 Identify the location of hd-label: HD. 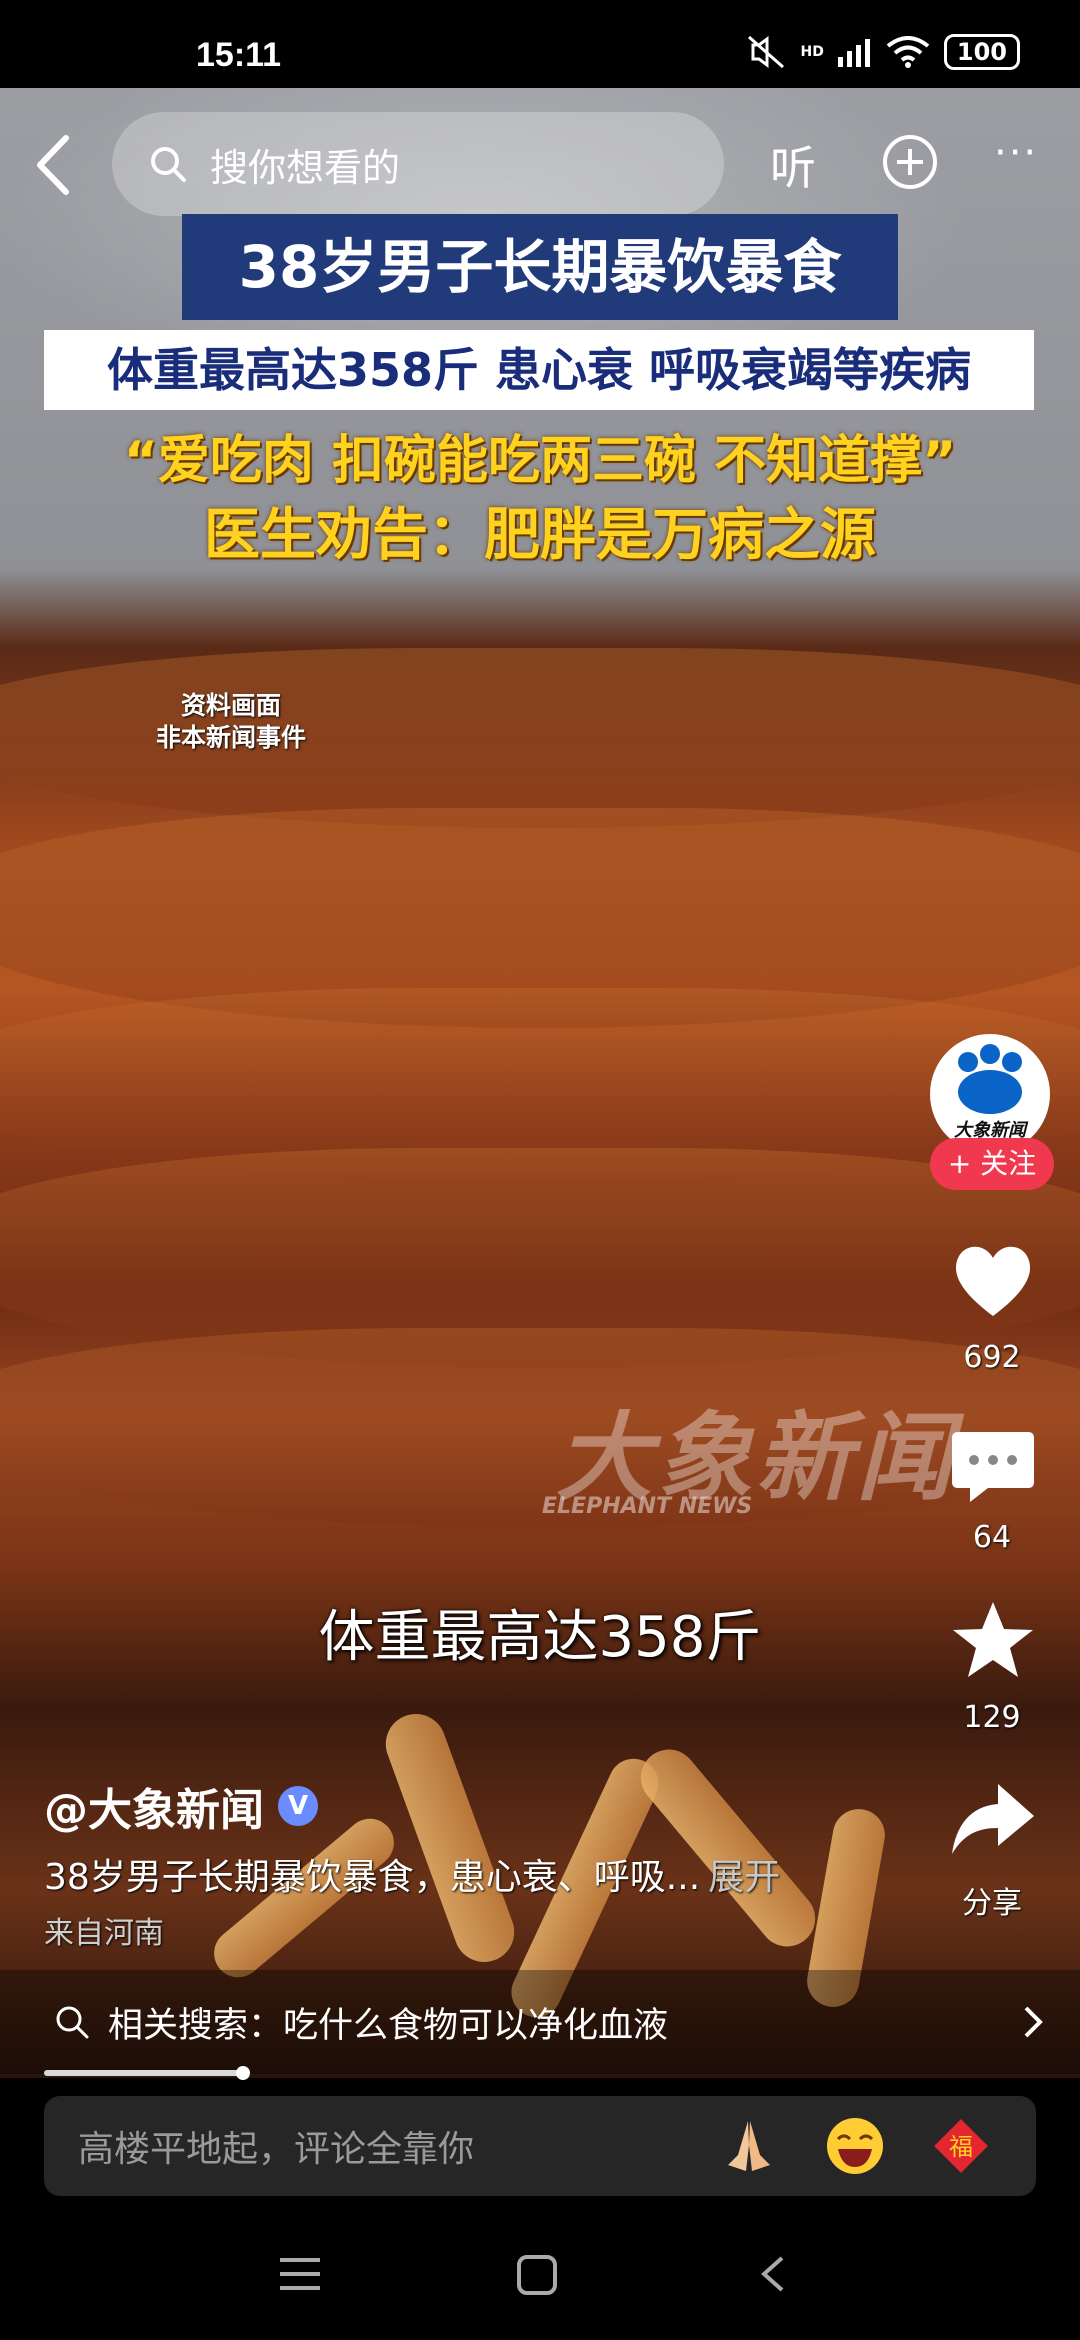
(812, 52).